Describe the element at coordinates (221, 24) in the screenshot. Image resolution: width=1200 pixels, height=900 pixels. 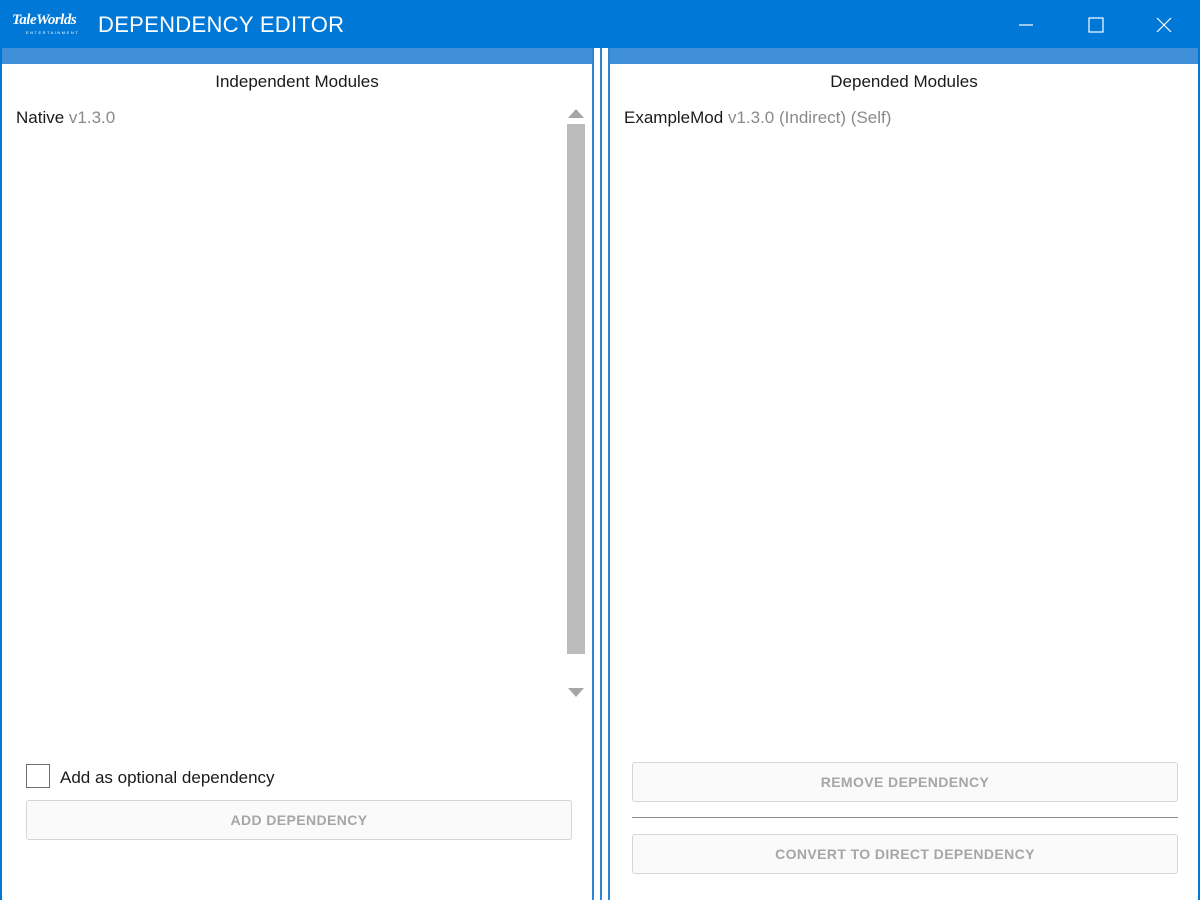
I see `window-title: DEPENDENCY EDITOR` at that location.